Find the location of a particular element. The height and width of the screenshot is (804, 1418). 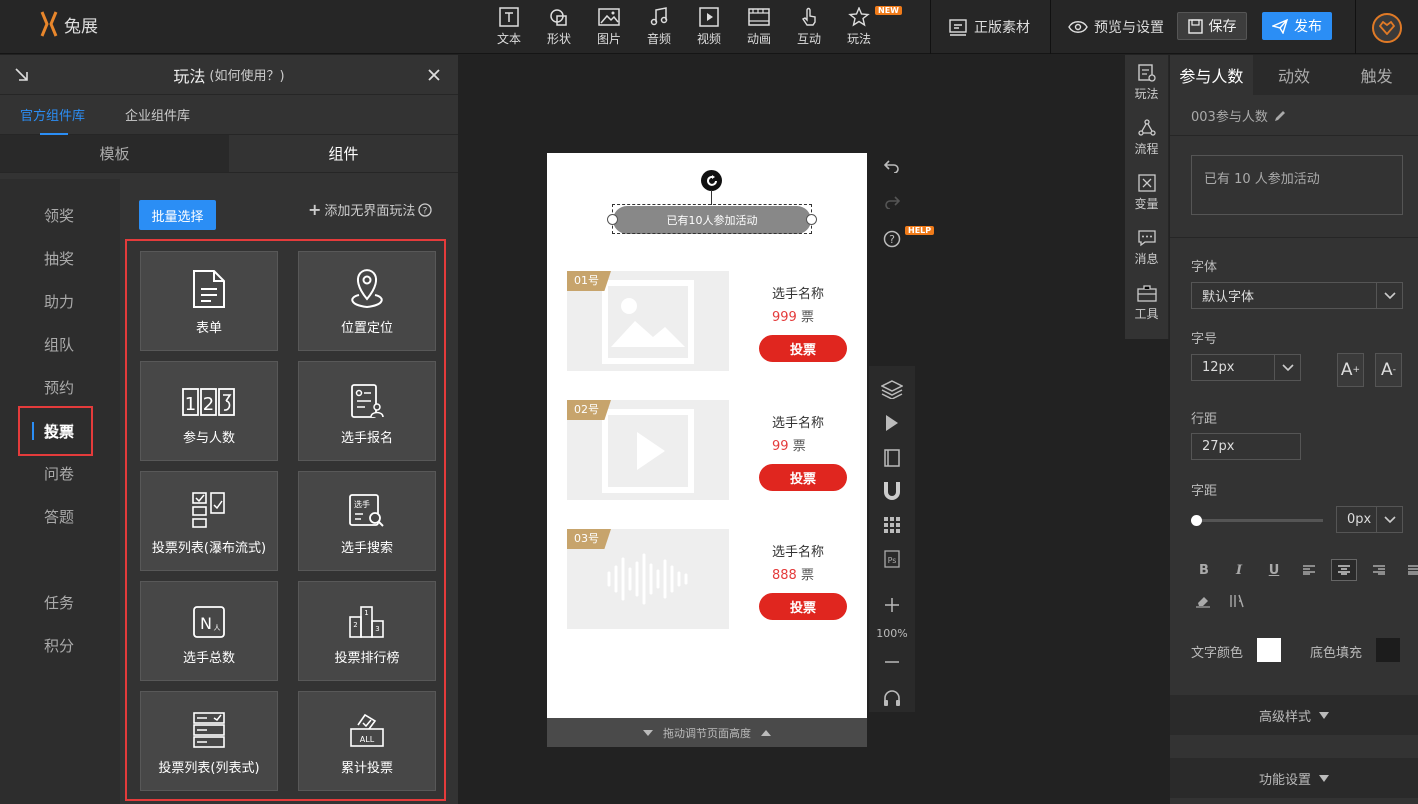

component-player-search: 选手 选手搜索 is located at coordinates (367, 521).